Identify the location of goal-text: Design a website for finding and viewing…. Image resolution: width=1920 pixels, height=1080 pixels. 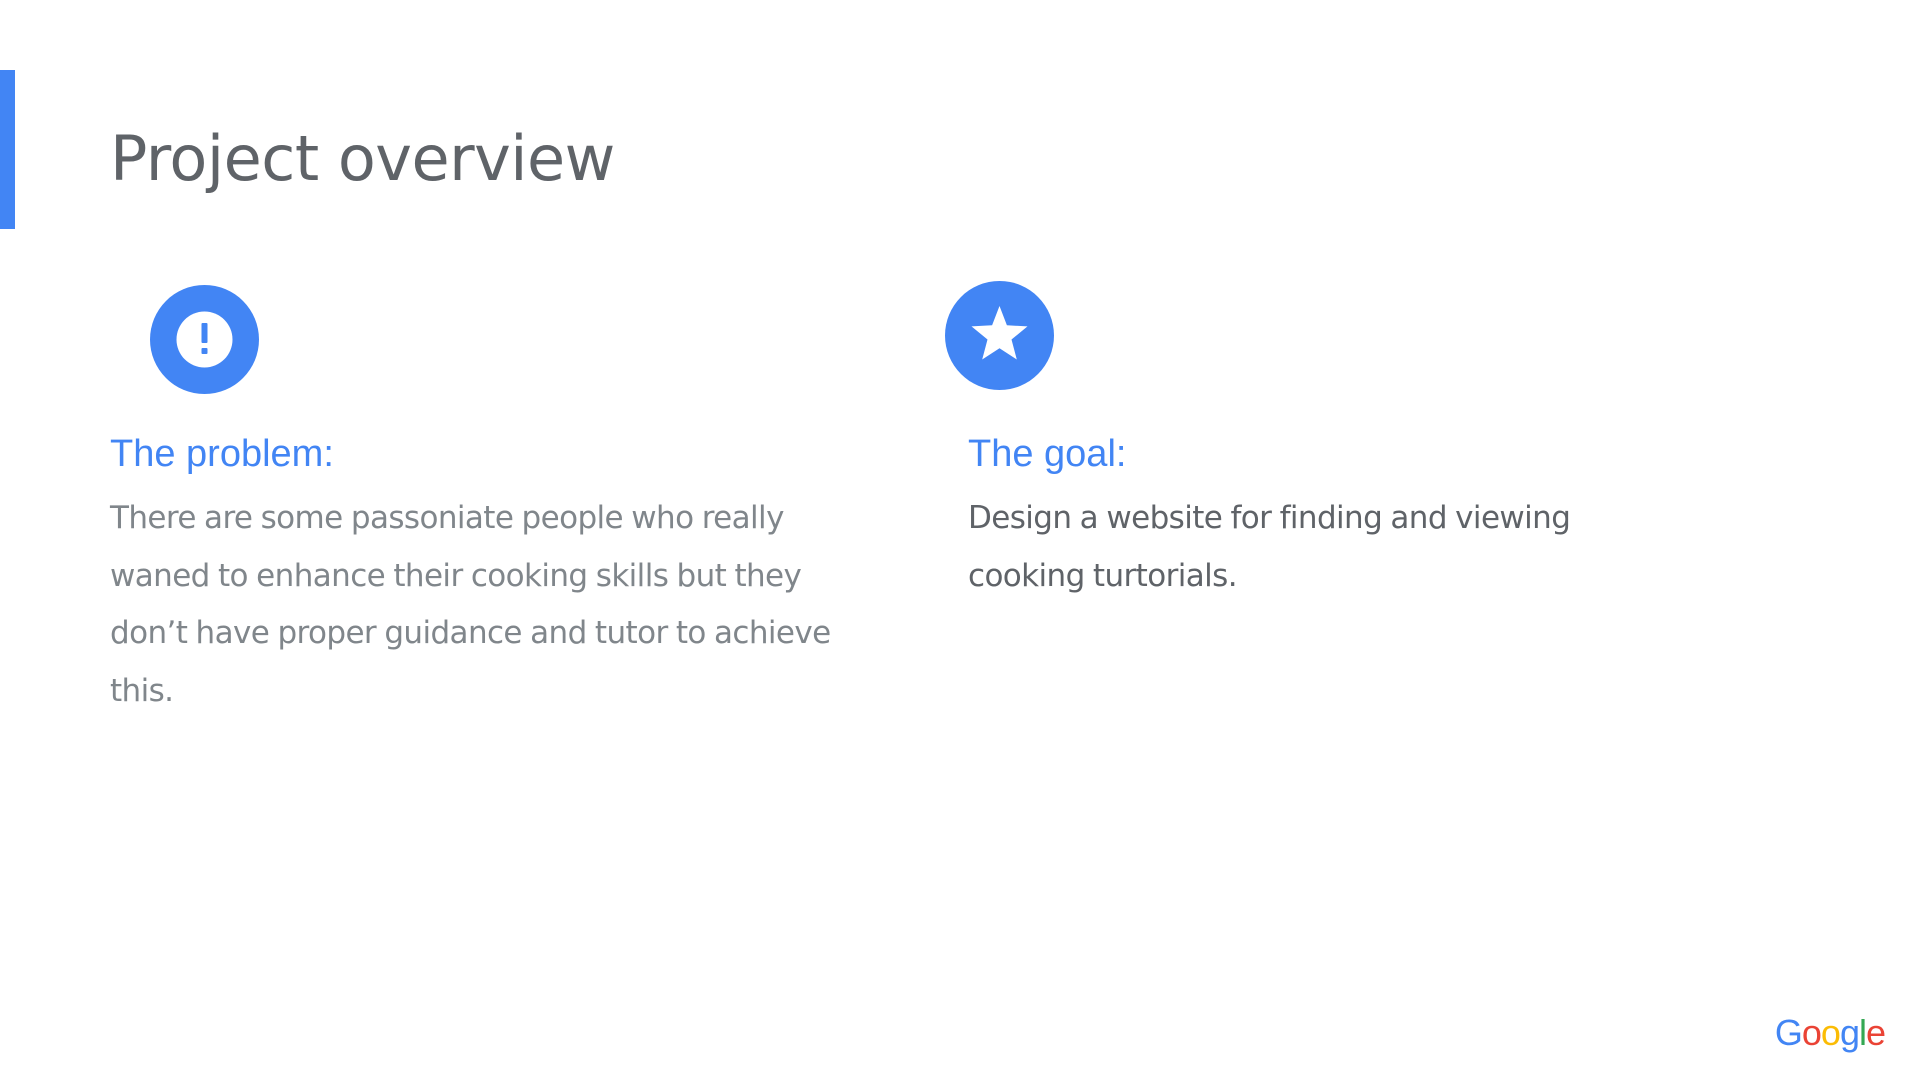
(1269, 547).